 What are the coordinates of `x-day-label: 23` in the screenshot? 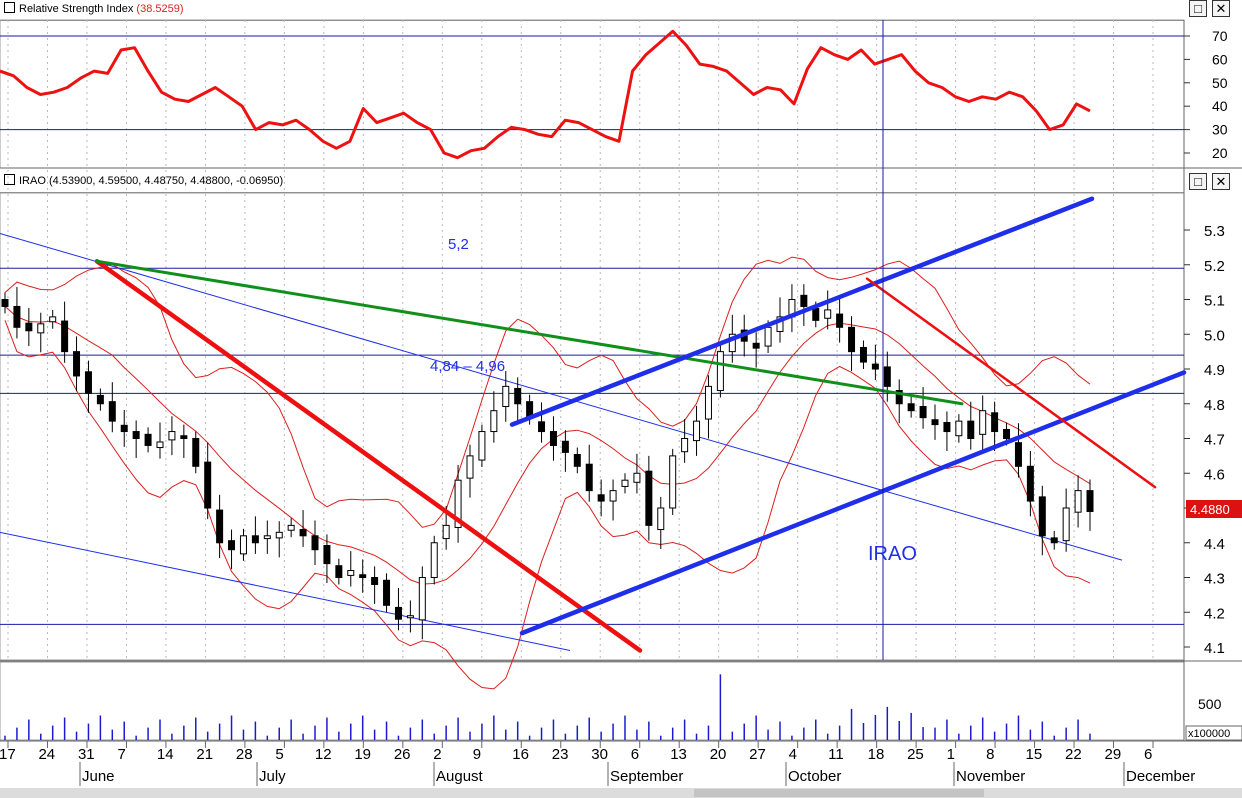 It's located at (560, 754).